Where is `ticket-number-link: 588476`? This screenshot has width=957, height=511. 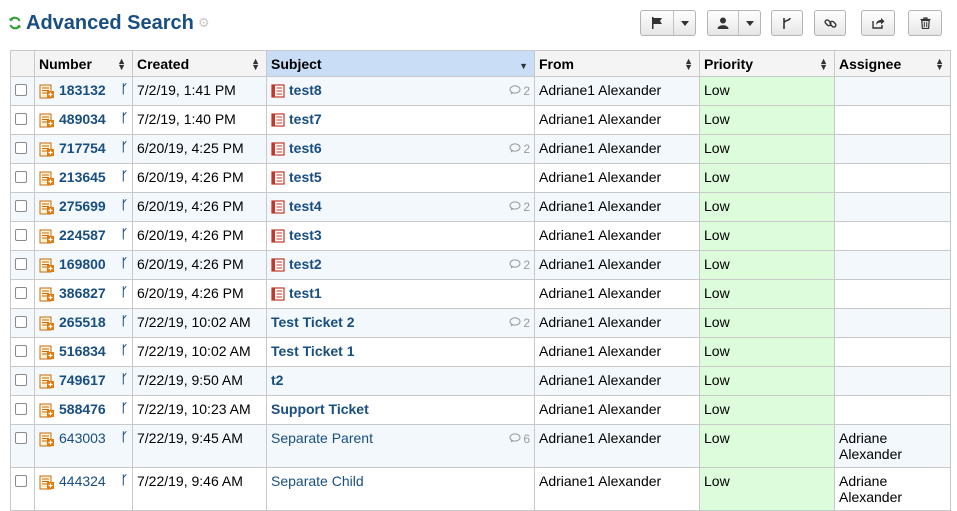
ticket-number-link: 588476 is located at coordinates (82, 409).